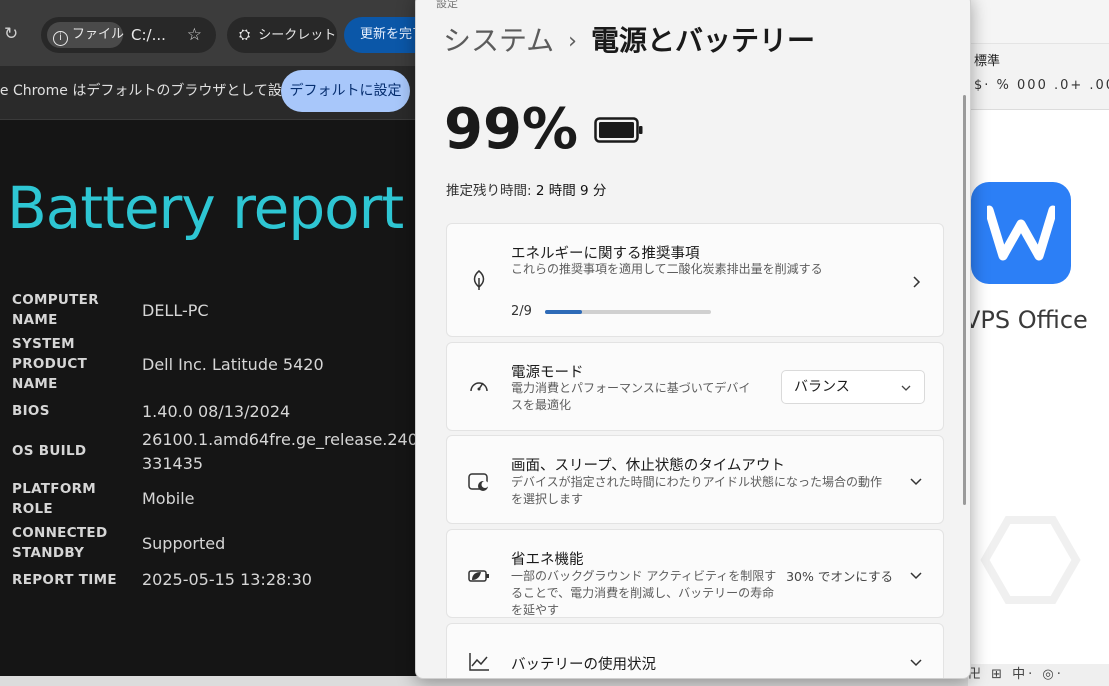 The height and width of the screenshot is (686, 1109). I want to click on address-chip-label: ファイル, so click(98, 34).